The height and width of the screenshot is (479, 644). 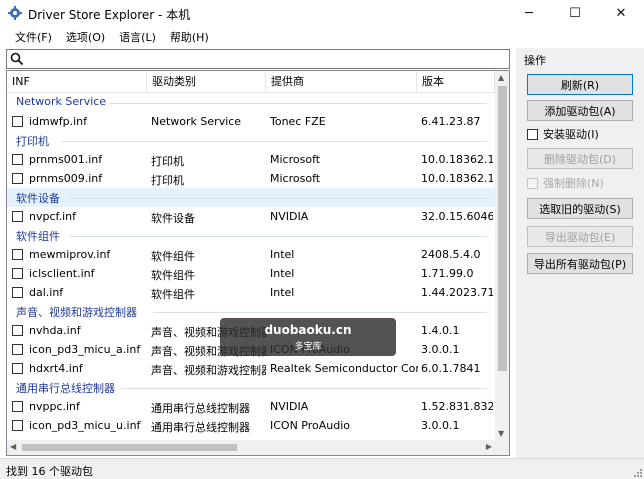 I want to click on group-header-label: 声音、视频和游戏控制器, so click(x=76, y=312).